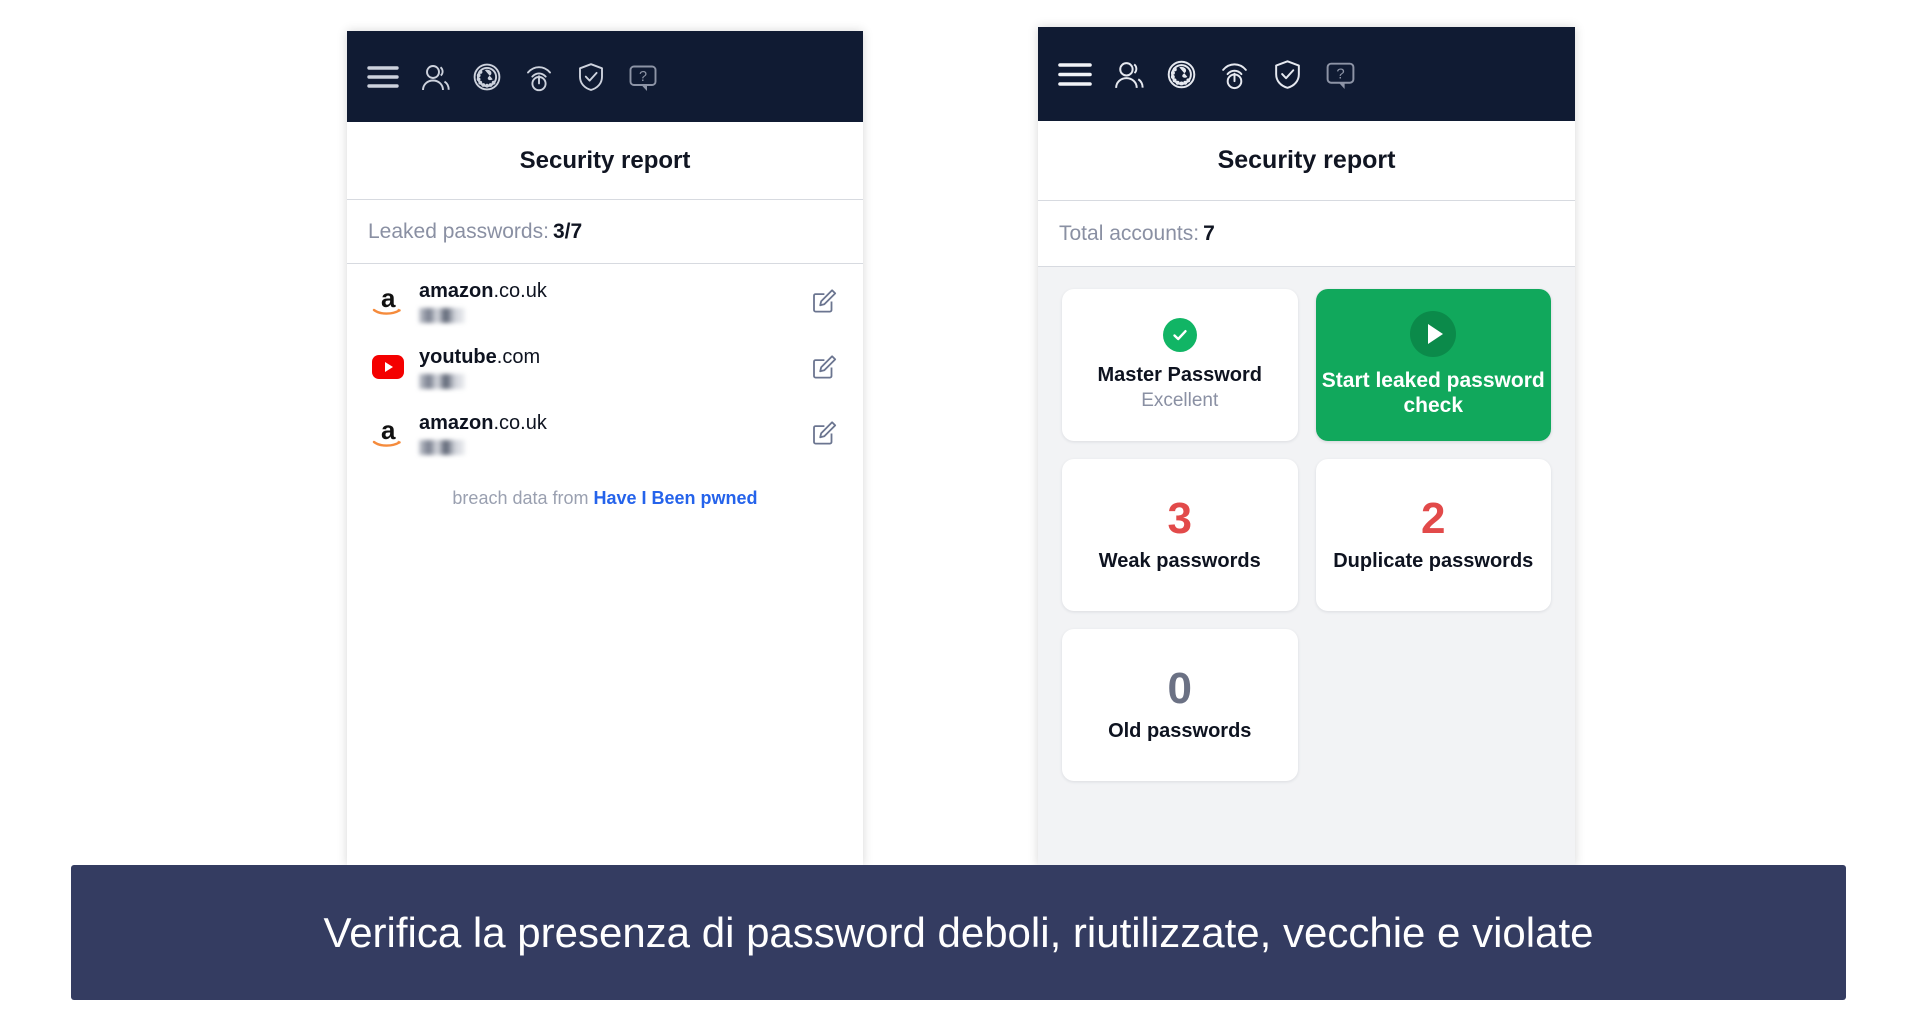 This screenshot has height=1033, width=1917. What do you see at coordinates (1433, 518) in the screenshot?
I see `card-count: 2` at bounding box center [1433, 518].